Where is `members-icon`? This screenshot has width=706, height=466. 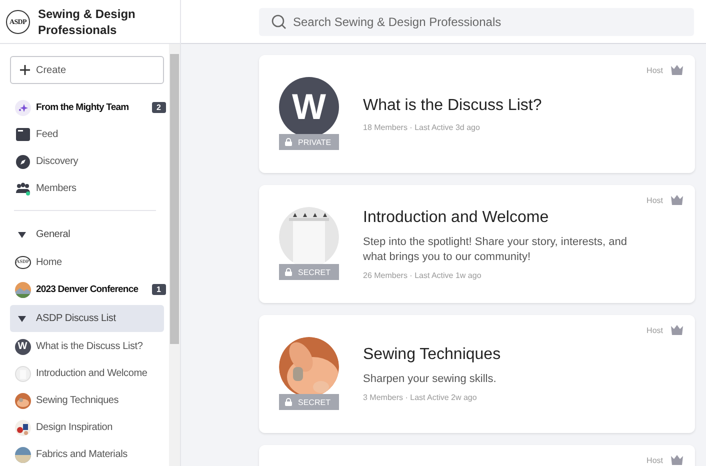
members-icon is located at coordinates (22, 189).